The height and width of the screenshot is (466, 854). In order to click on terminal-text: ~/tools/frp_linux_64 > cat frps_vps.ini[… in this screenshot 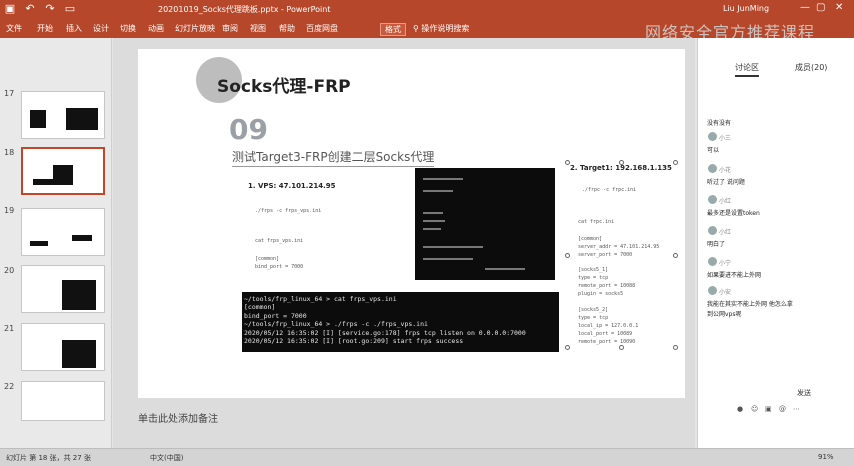, I will do `click(385, 320)`.